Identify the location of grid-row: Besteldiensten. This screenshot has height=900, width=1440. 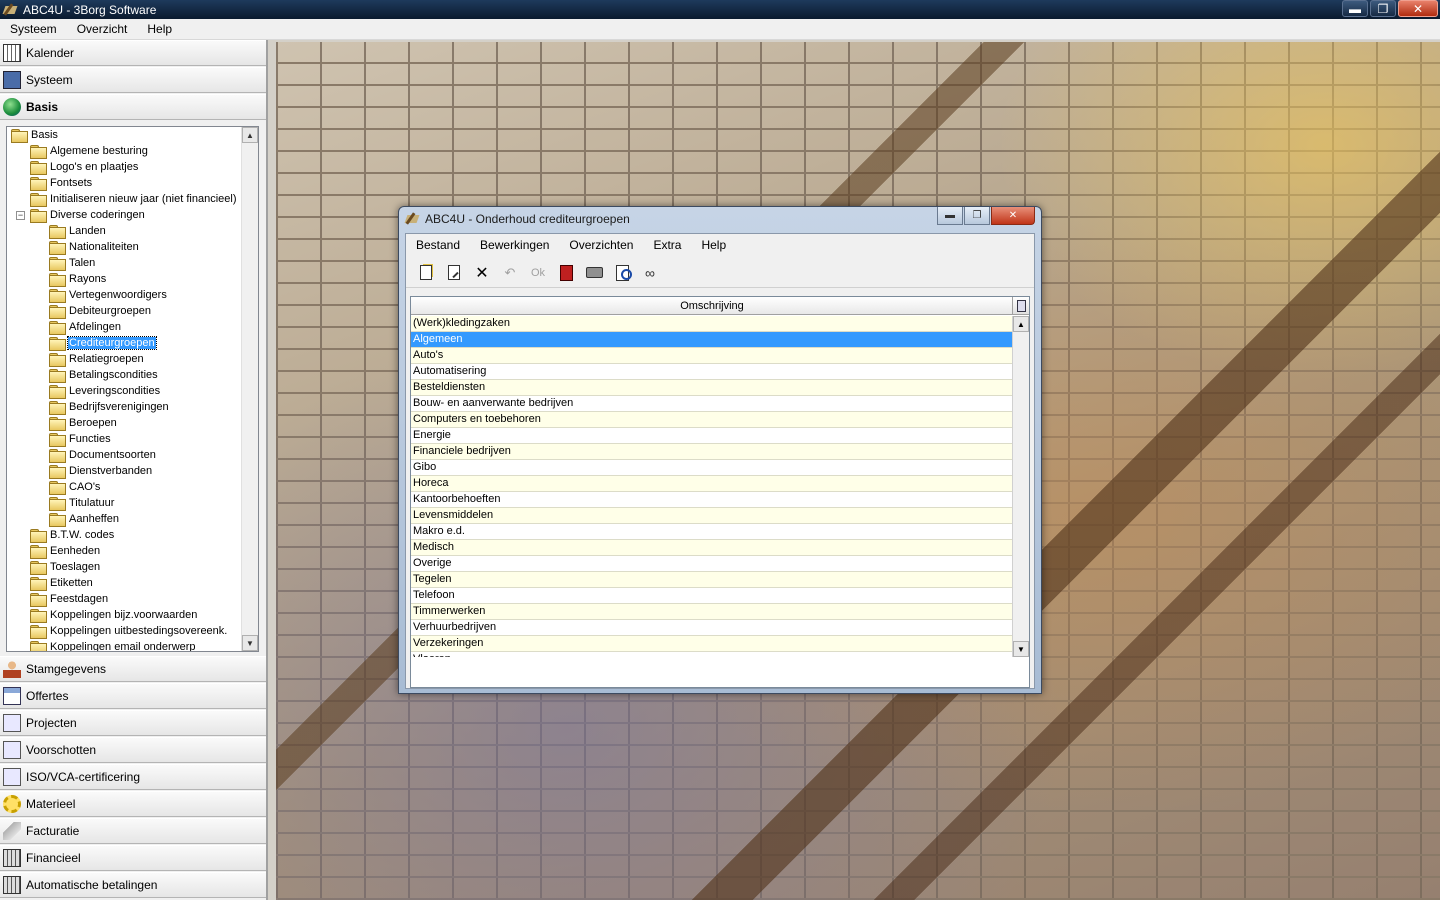
(712, 388).